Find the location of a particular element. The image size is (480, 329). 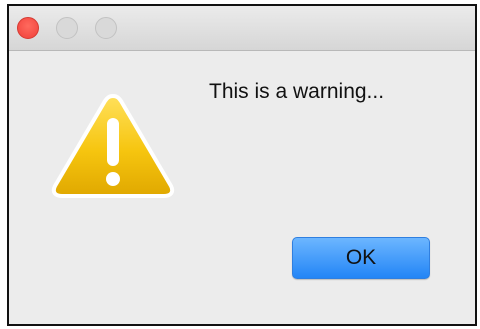

close-icon is located at coordinates (28, 28).